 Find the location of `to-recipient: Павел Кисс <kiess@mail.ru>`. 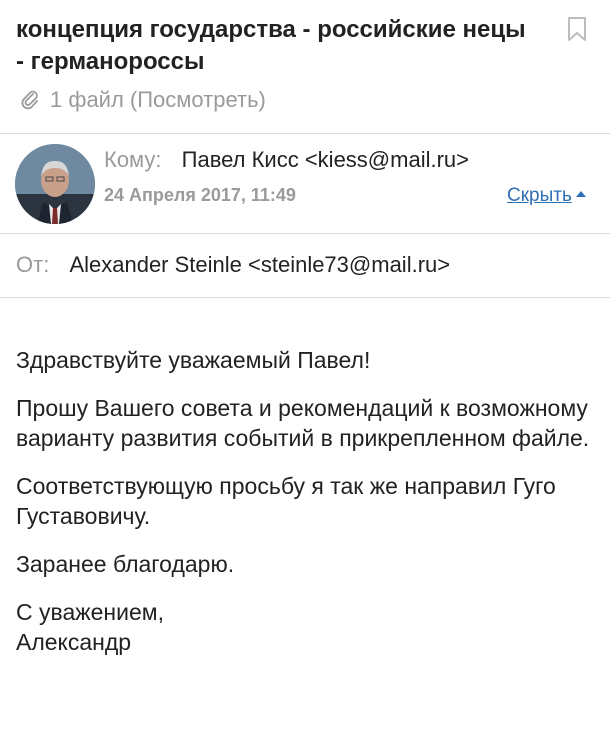

to-recipient: Павел Кисс <kiess@mail.ru> is located at coordinates (325, 159).